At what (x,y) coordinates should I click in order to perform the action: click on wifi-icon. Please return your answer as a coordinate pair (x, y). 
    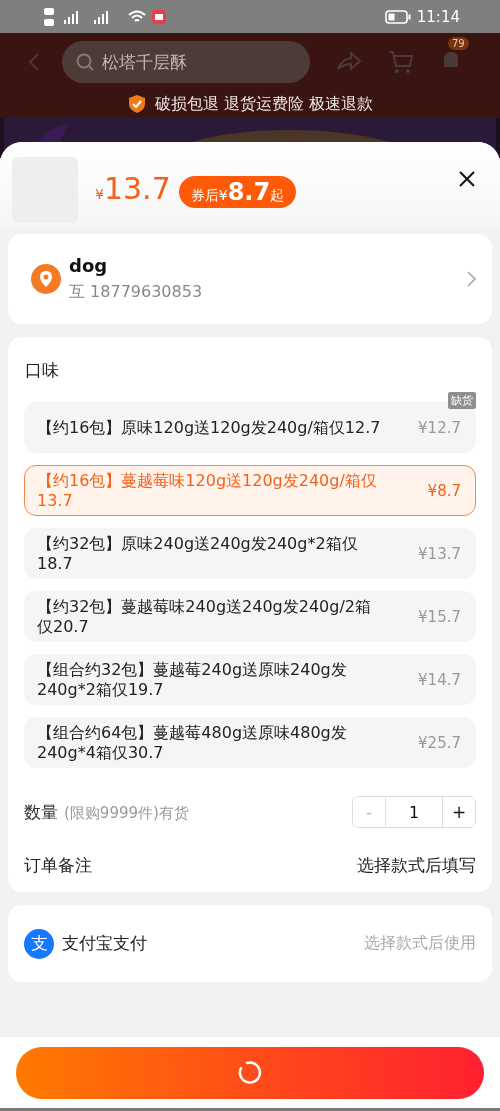
    Looking at the image, I should click on (137, 16).